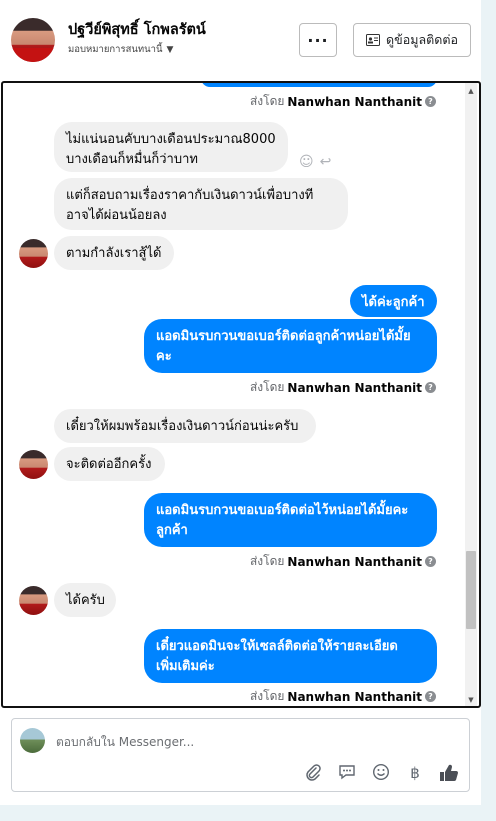 This screenshot has width=496, height=821. I want to click on contact-card-icon, so click(373, 40).